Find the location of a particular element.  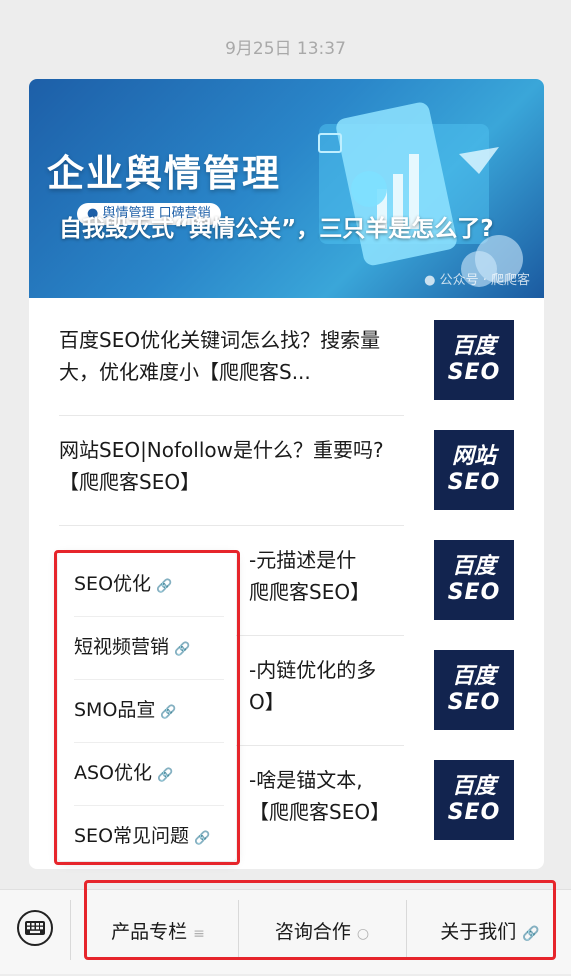

article-title: -啥是锚文本, is located at coordinates (306, 780).